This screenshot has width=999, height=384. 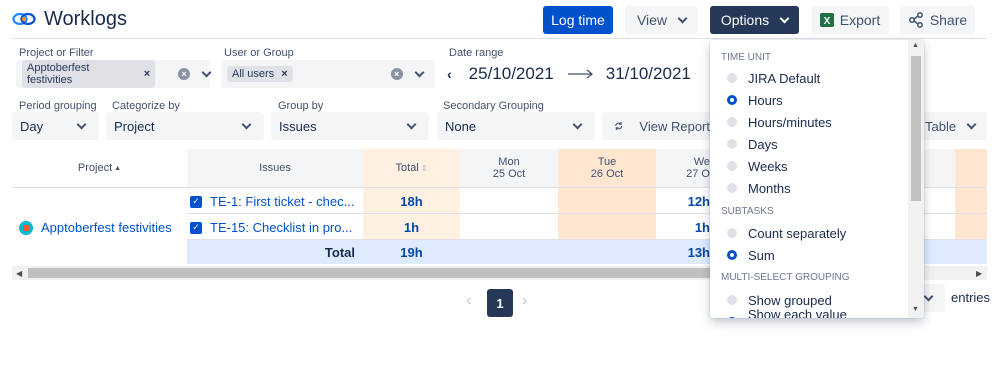 I want to click on share-button: Share, so click(x=937, y=20).